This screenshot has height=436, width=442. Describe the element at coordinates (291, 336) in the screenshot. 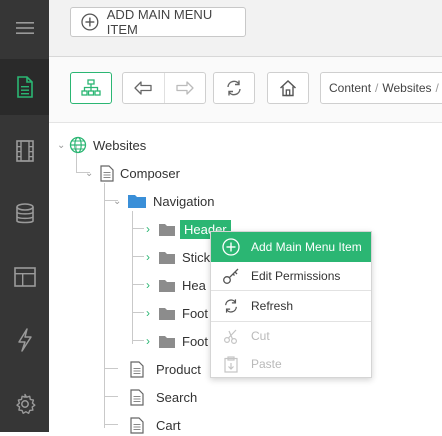

I see `menu-cut: Cut` at that location.